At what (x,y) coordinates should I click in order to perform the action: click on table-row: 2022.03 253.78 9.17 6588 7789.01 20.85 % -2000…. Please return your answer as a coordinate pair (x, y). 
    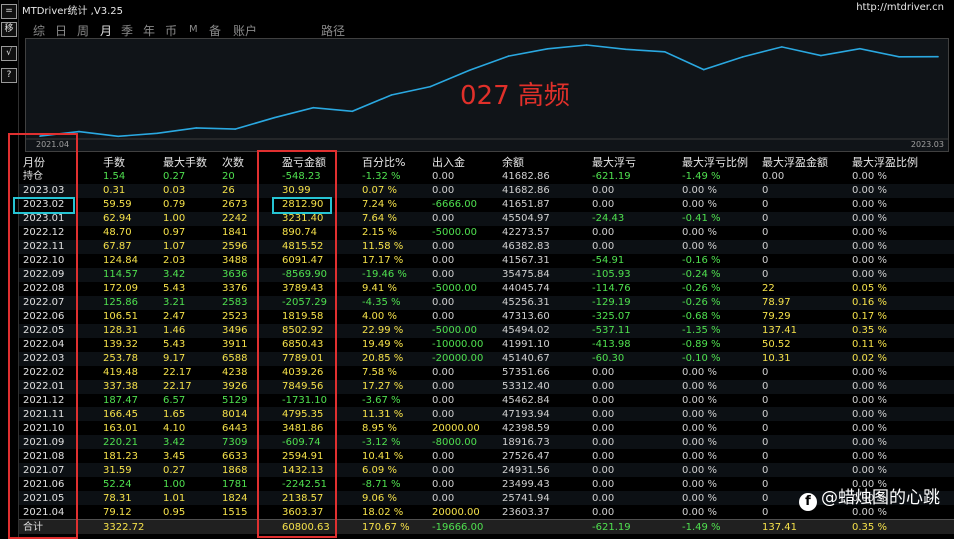
    Looking at the image, I should click on (486, 358).